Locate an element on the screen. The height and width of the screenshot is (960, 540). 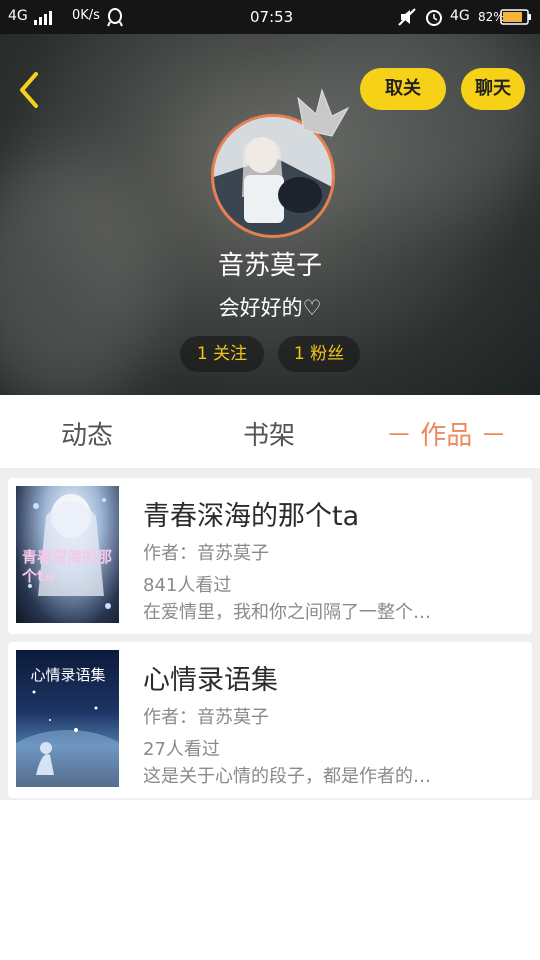
clock: 07:53 is located at coordinates (272, 17).